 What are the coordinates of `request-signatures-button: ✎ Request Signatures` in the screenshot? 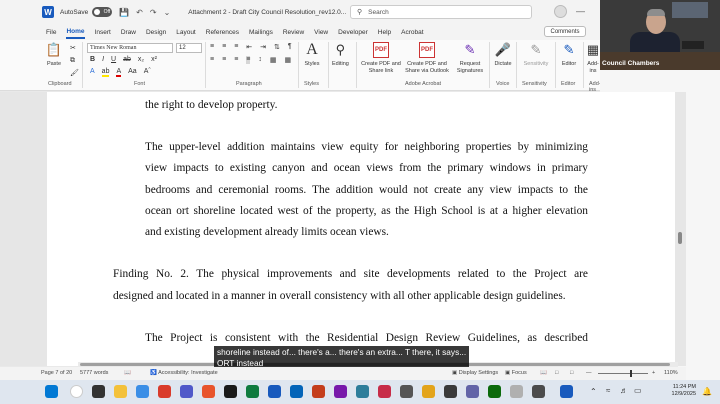 It's located at (470, 58).